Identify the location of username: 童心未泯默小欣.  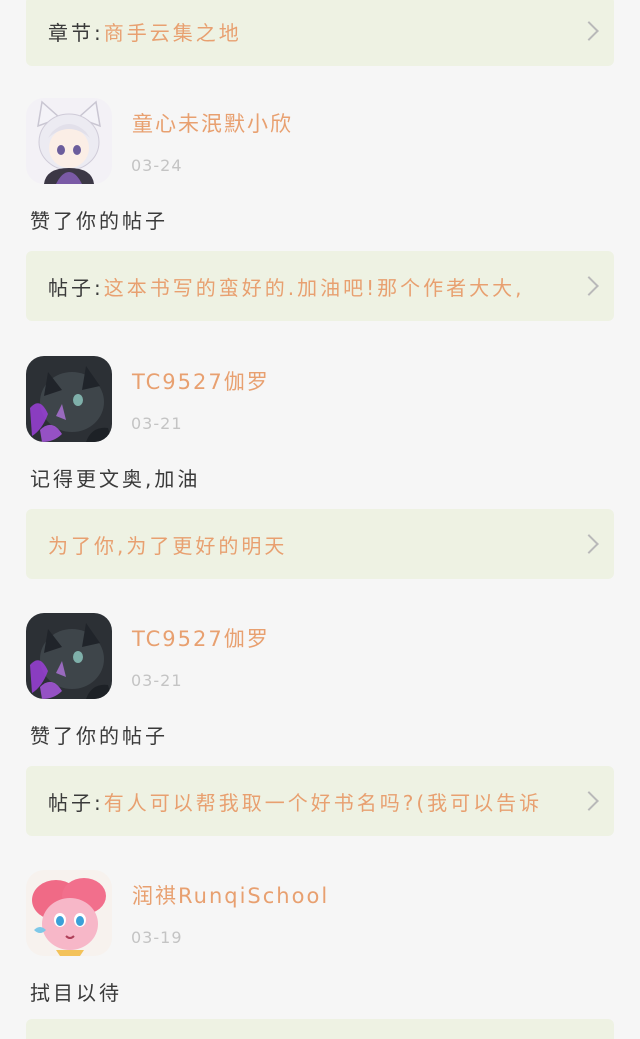
(212, 123).